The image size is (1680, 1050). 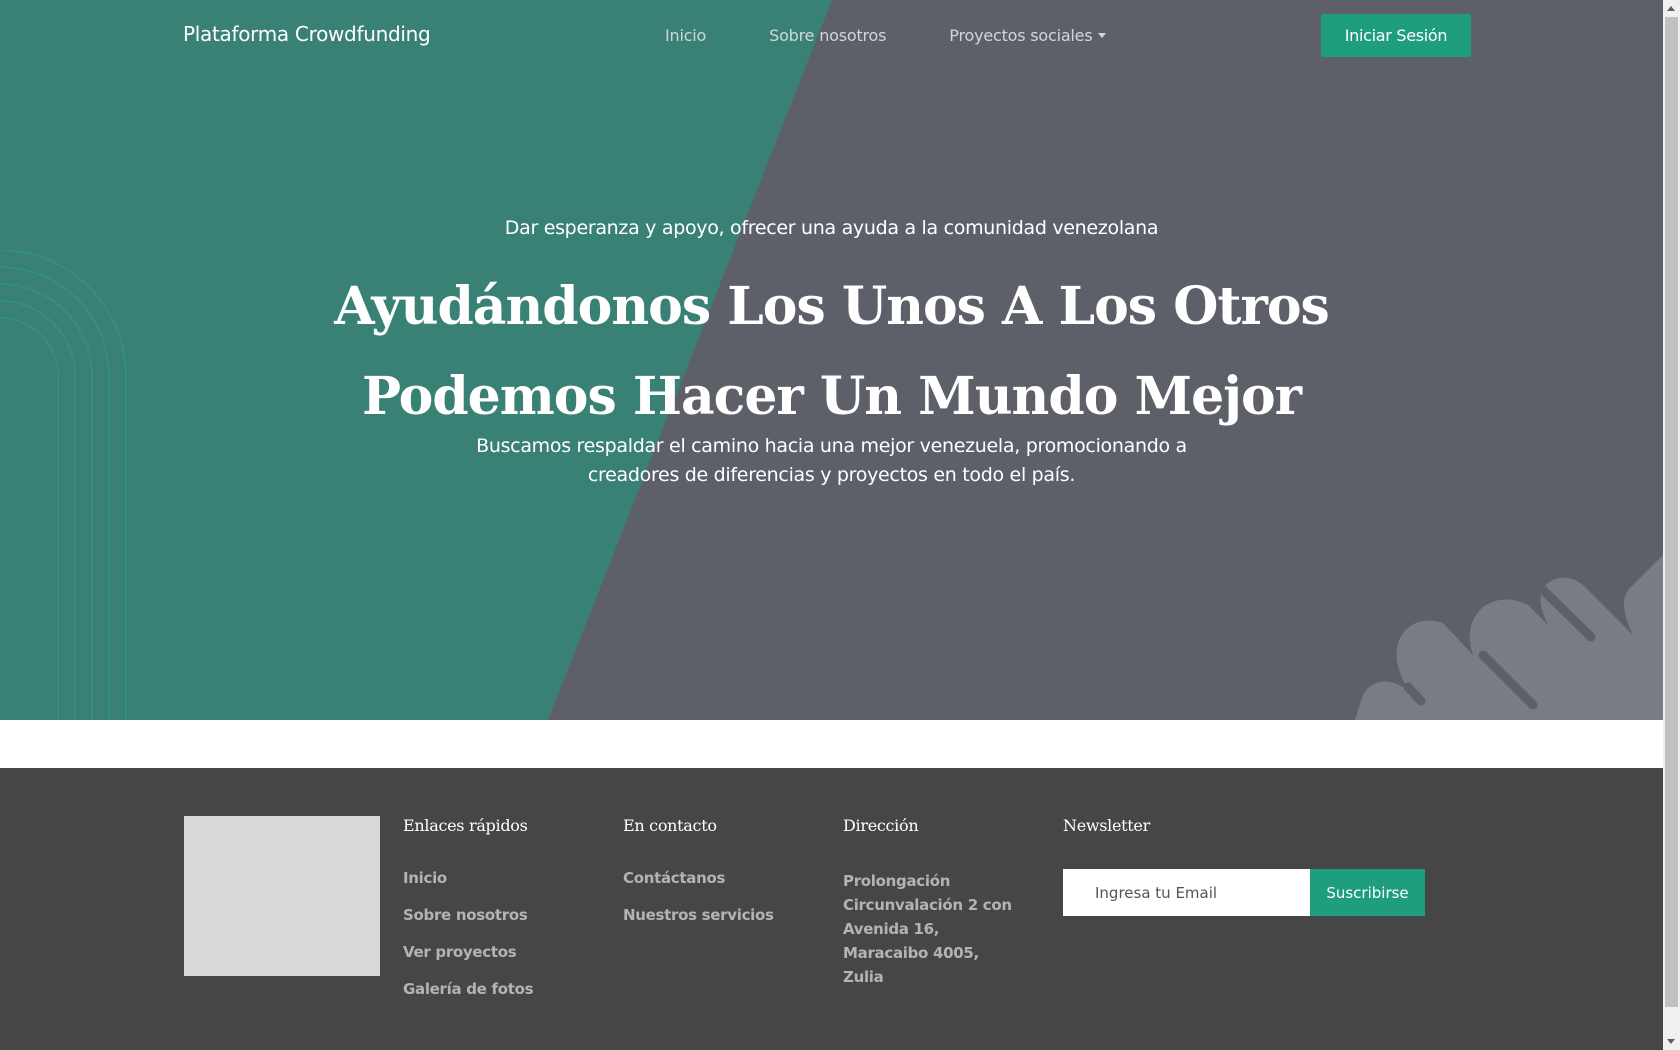 I want to click on footer-link-ver-proyectos: Ver proyectos, so click(x=468, y=952).